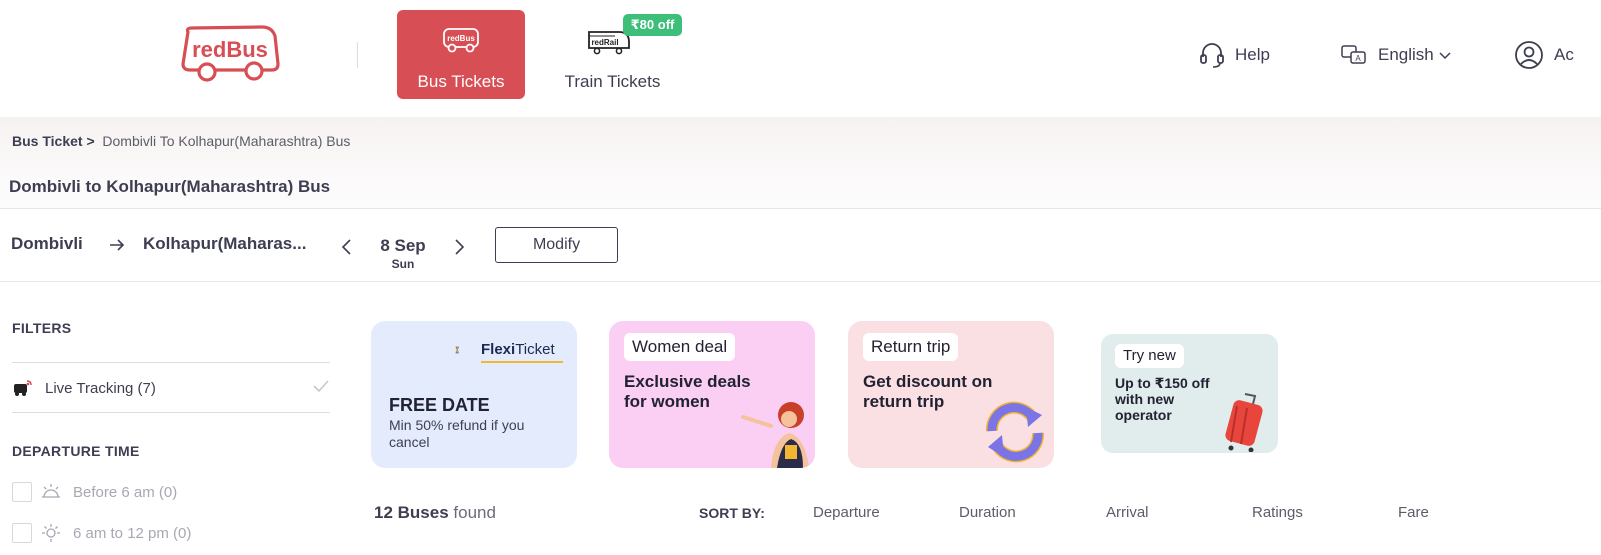 This screenshot has width=1601, height=555. I want to click on language-icon: A, so click(1353, 54).